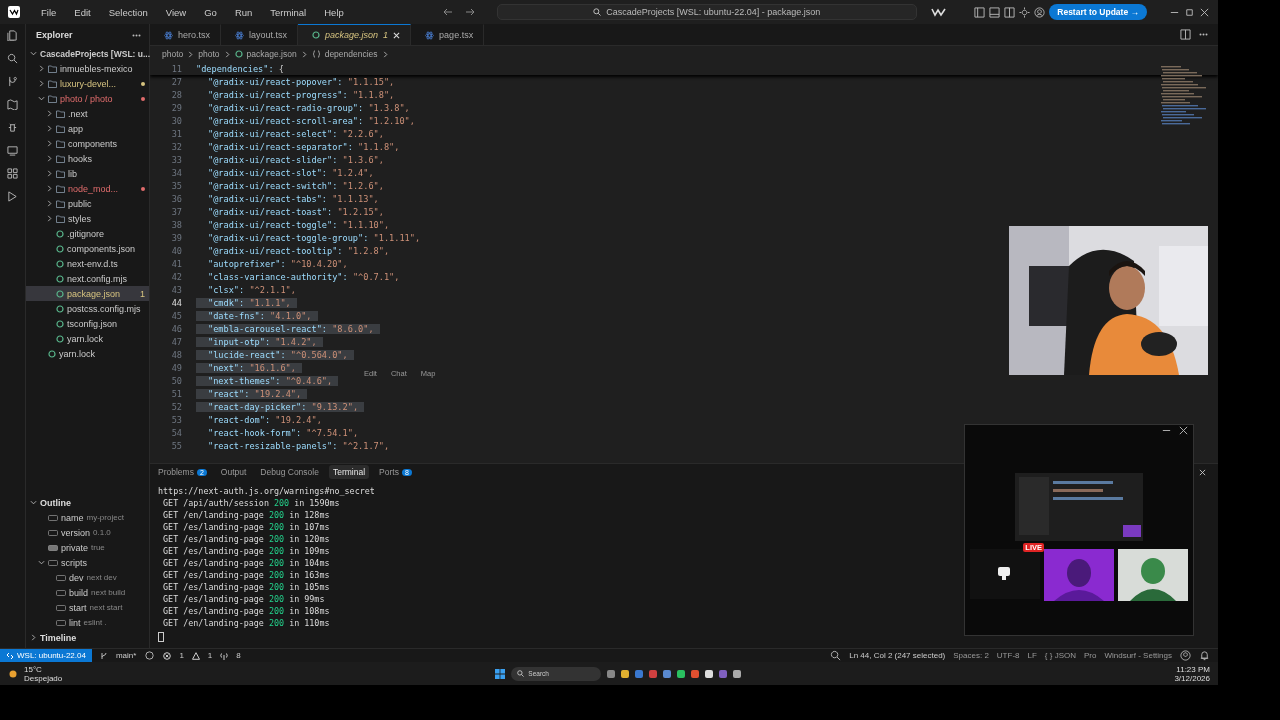 Image resolution: width=1280 pixels, height=720 pixels. What do you see at coordinates (233, 472) in the screenshot?
I see `panel-tab: Output` at bounding box center [233, 472].